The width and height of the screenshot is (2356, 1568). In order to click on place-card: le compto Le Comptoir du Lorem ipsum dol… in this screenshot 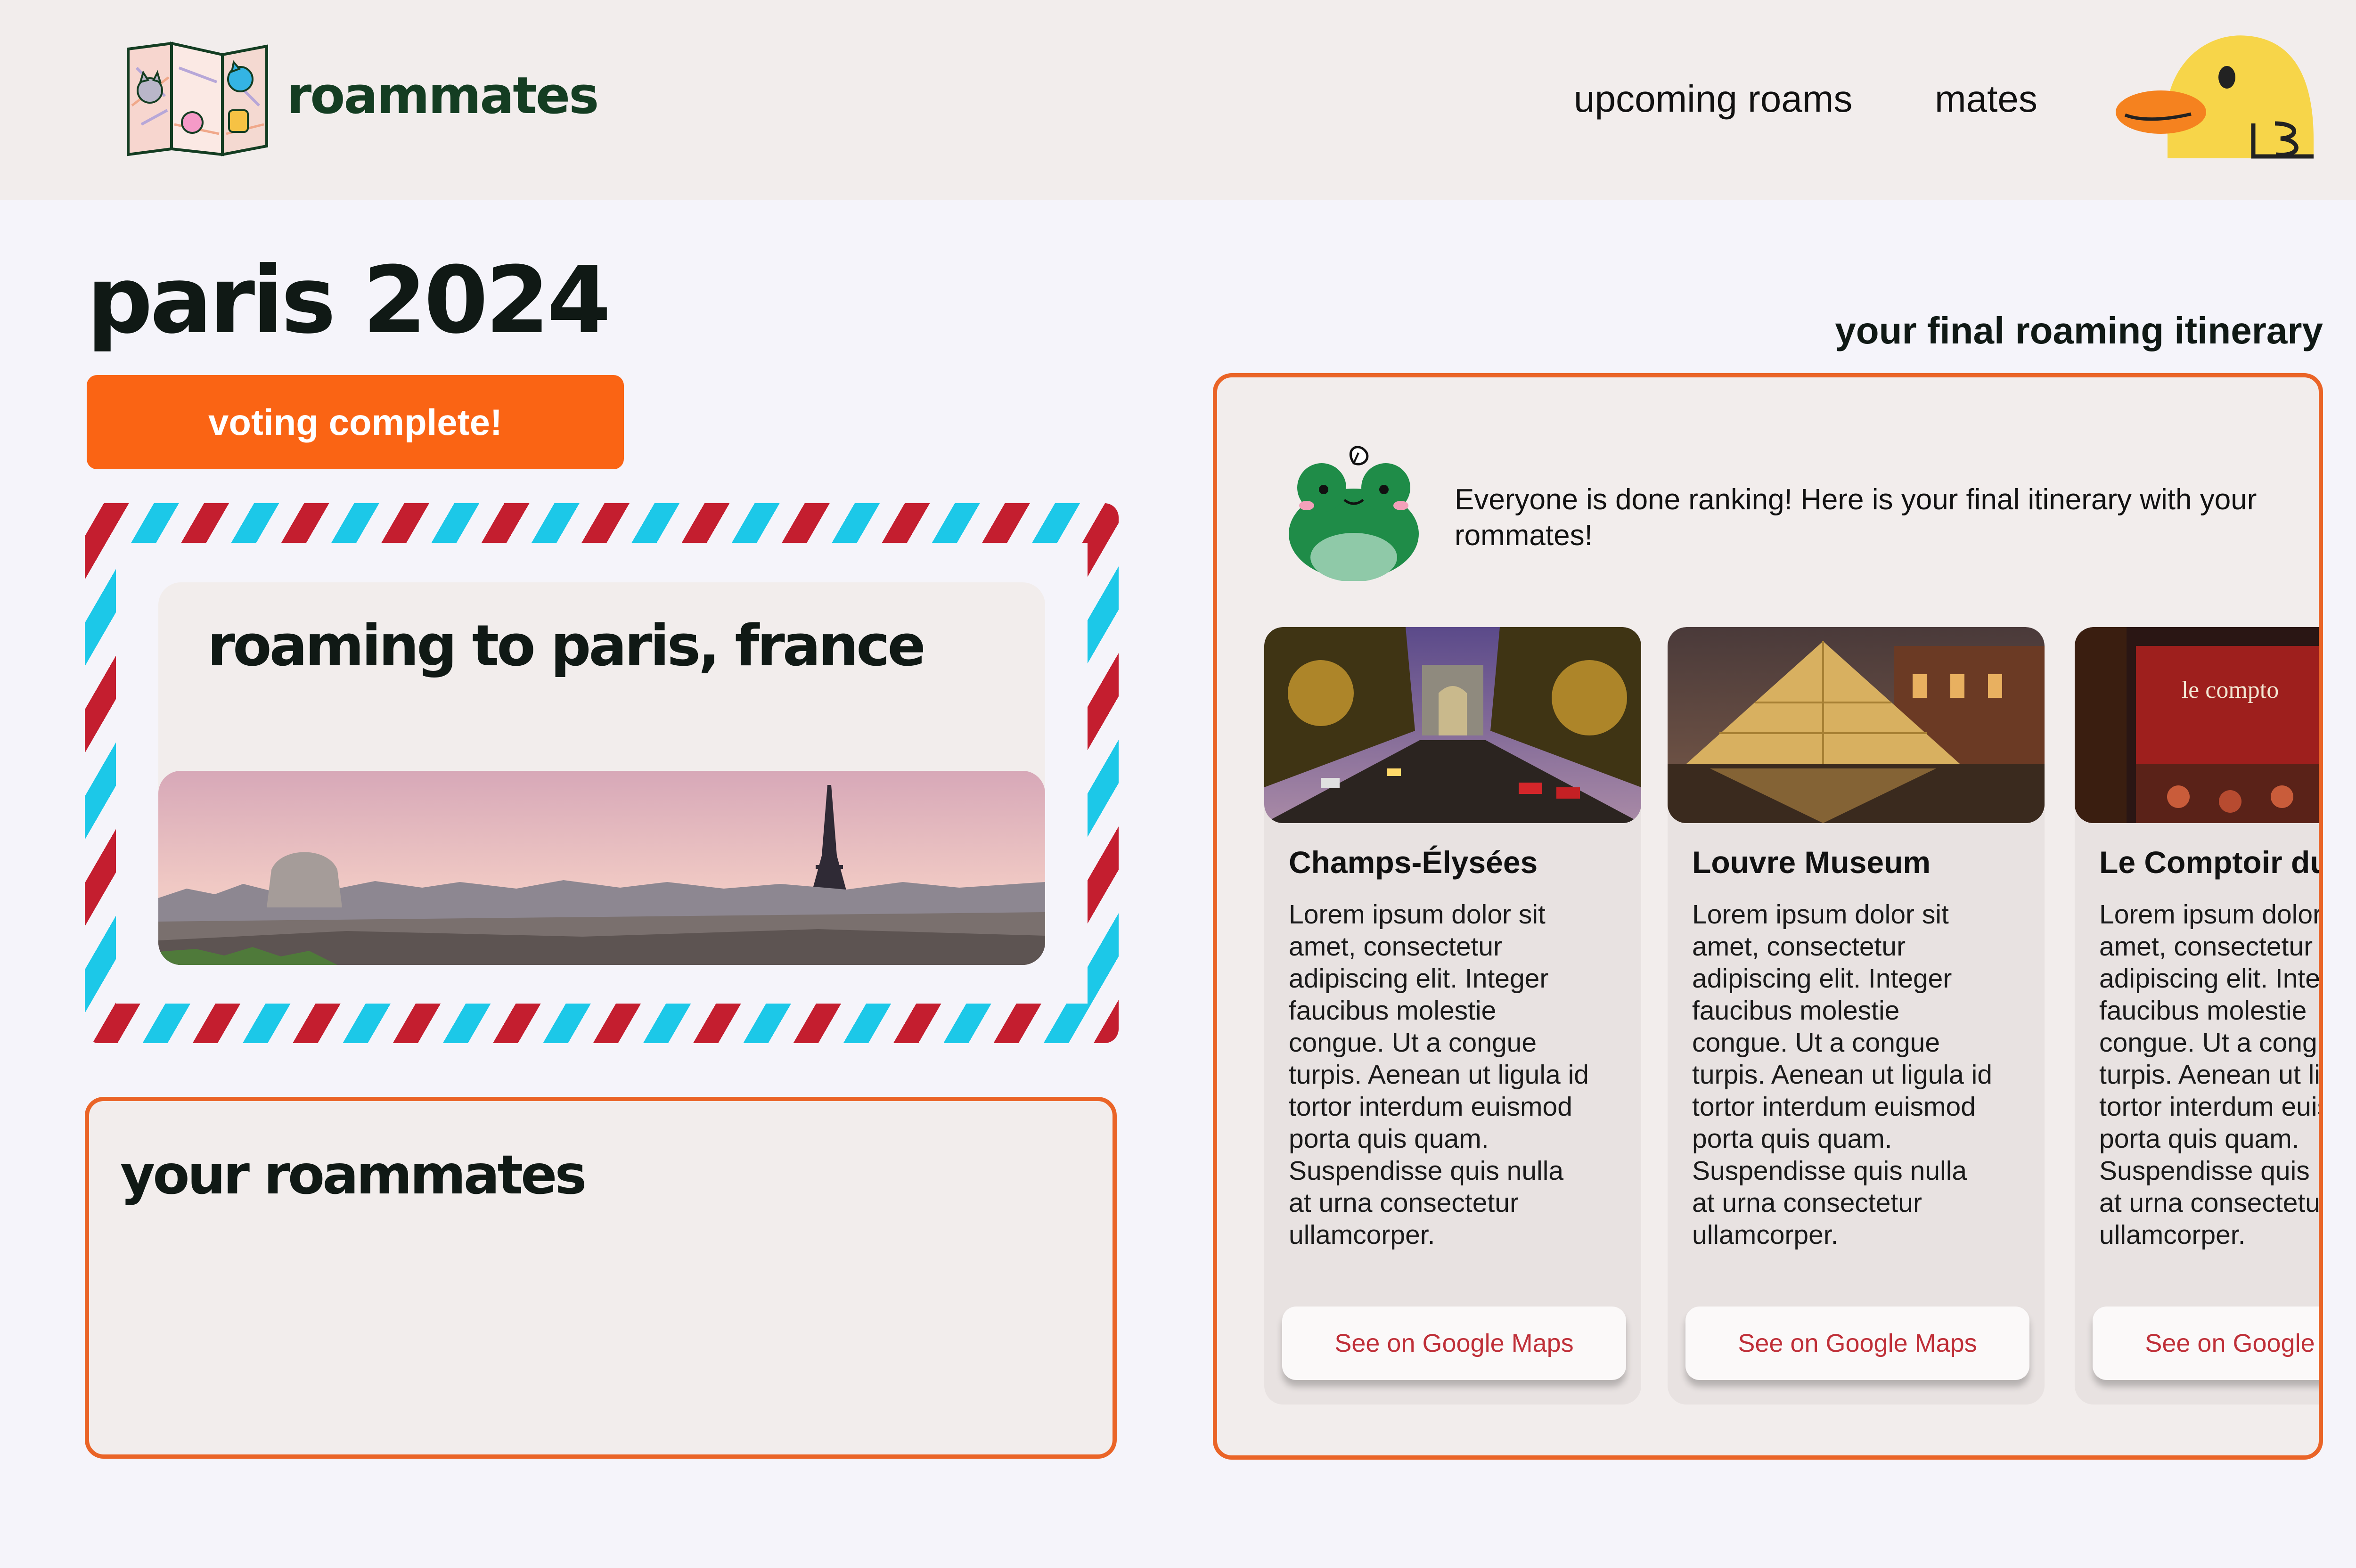, I will do `click(2199, 1016)`.